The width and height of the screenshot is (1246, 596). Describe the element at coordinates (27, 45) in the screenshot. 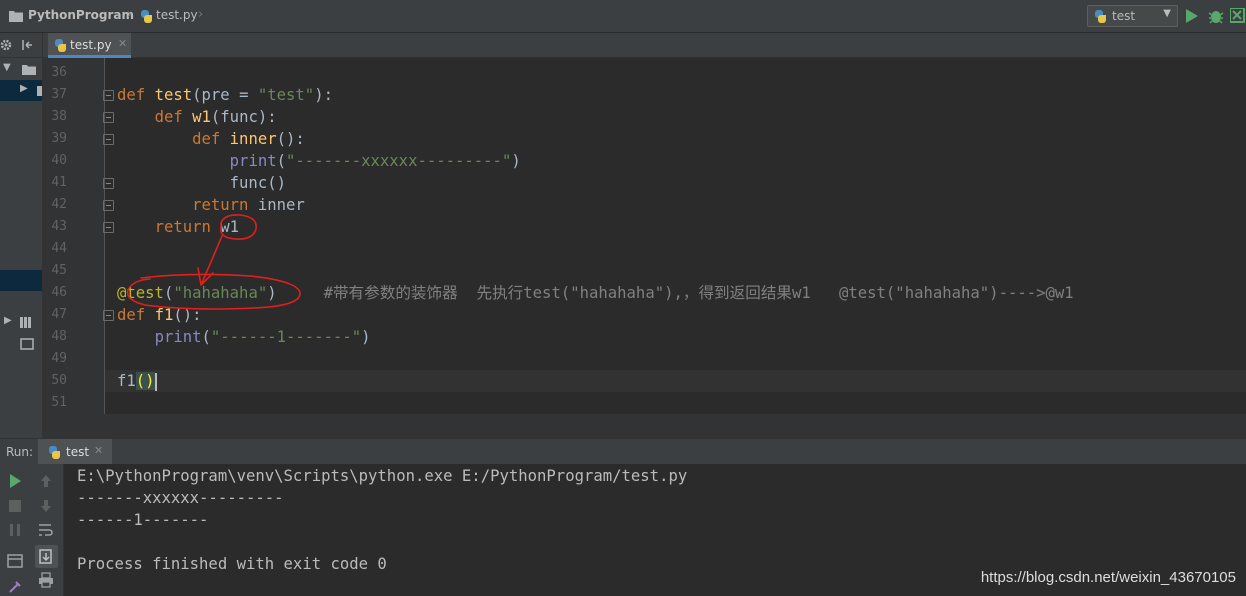

I see `hide-panel-icon` at that location.